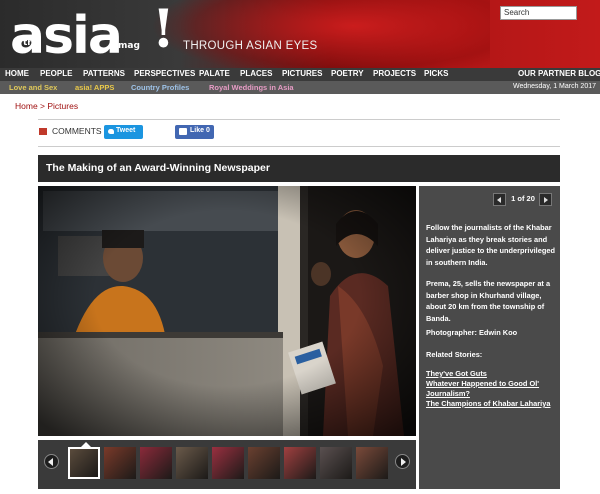  What do you see at coordinates (545, 199) in the screenshot?
I see `next-photo-button` at bounding box center [545, 199].